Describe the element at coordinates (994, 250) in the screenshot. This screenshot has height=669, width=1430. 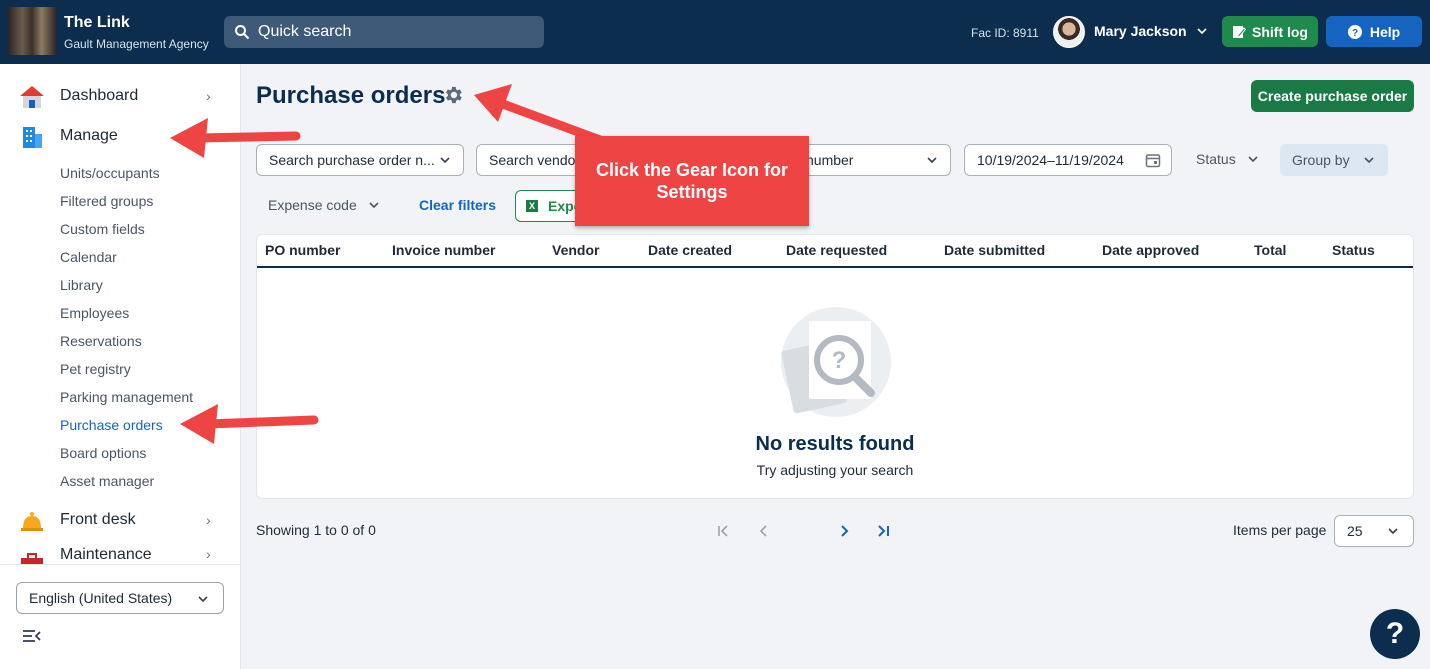
I see `column-header-date-submitted: Date submitted` at that location.